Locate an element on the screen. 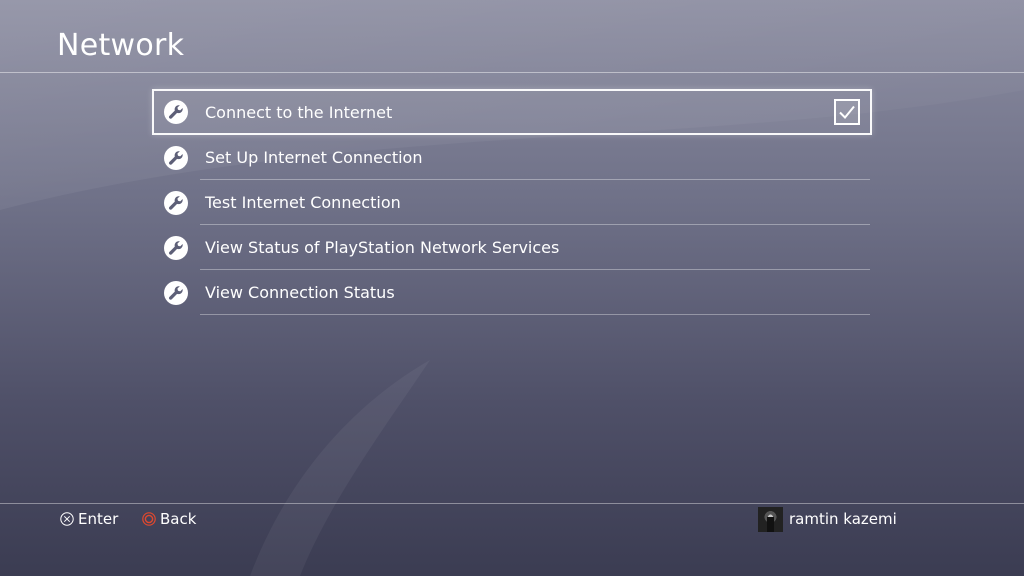  row-divider is located at coordinates (535, 314).